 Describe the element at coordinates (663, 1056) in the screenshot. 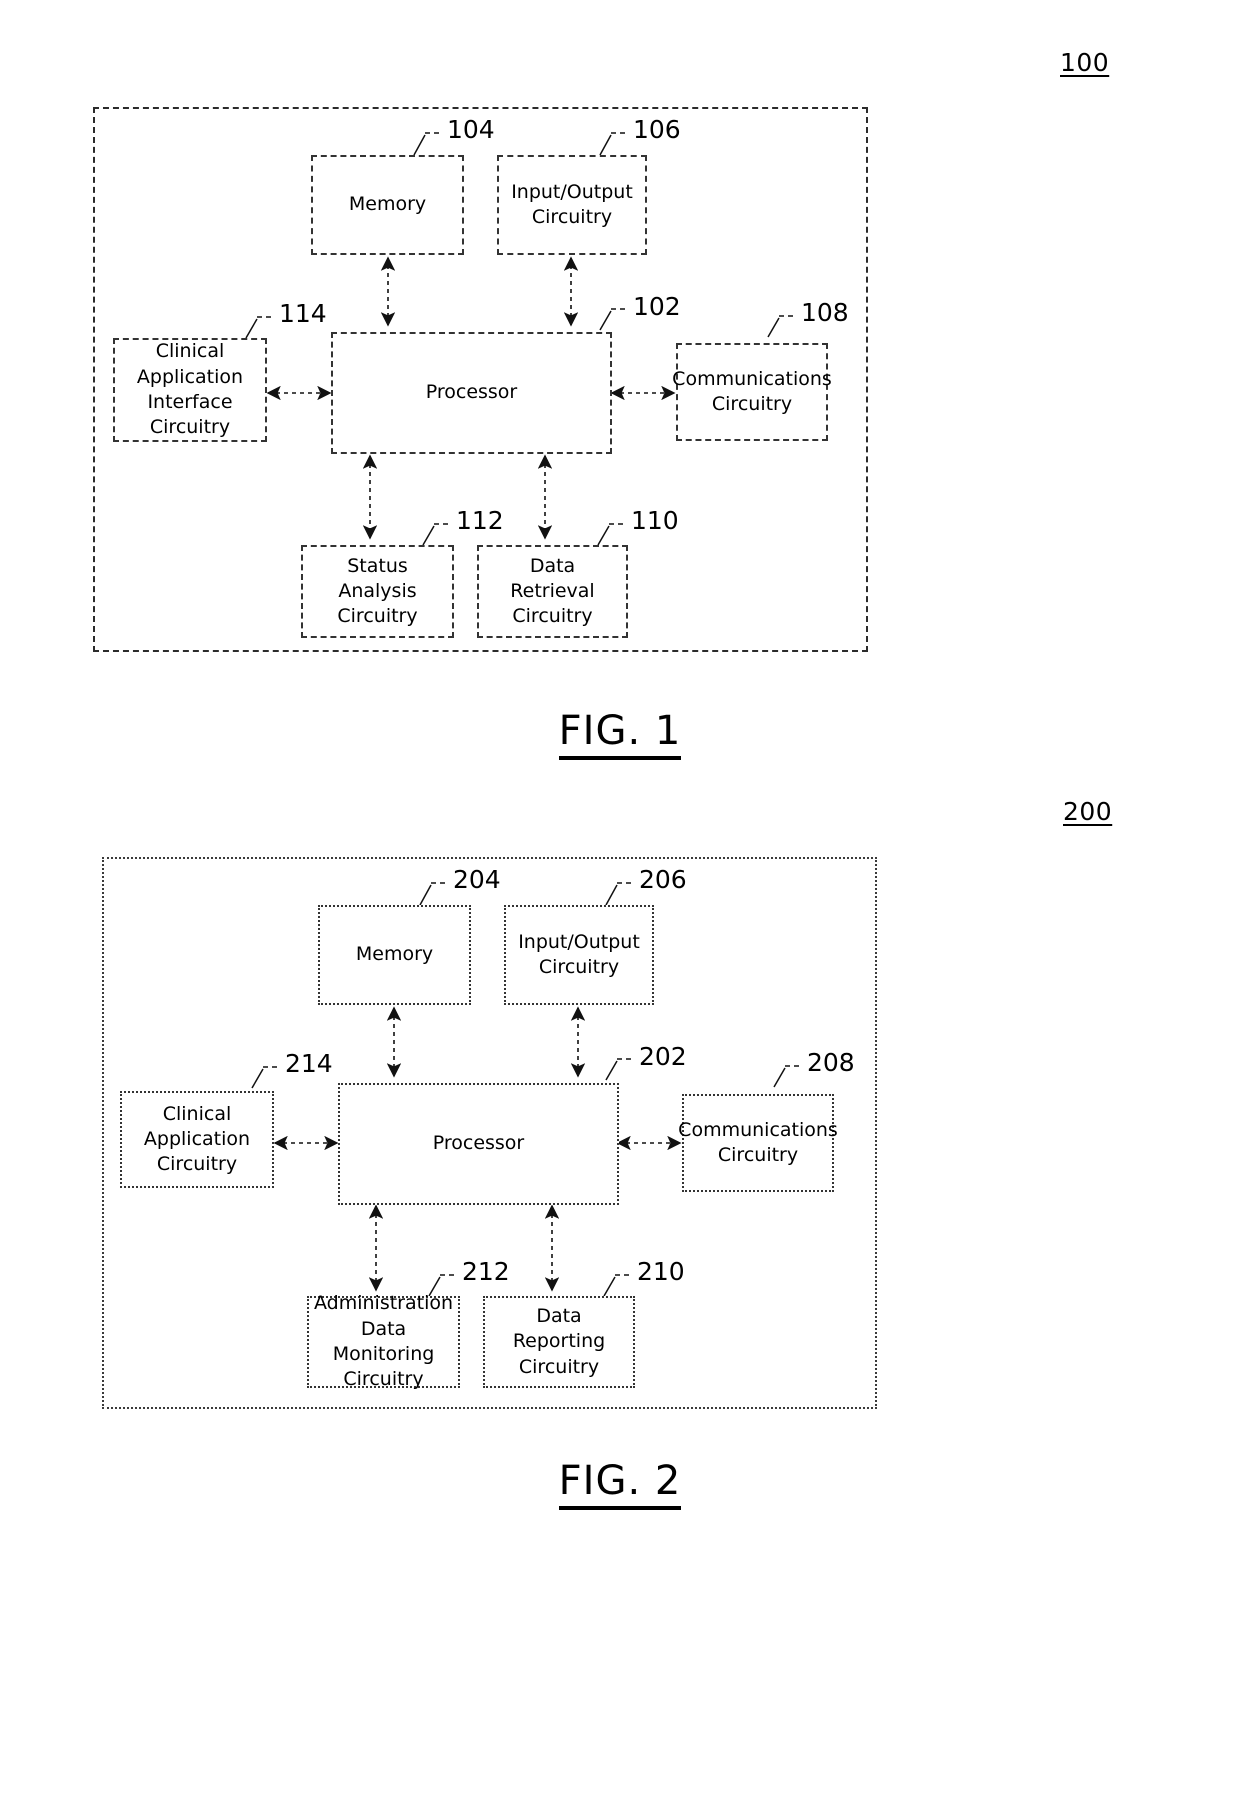

I see `numeral-202: 202` at that location.